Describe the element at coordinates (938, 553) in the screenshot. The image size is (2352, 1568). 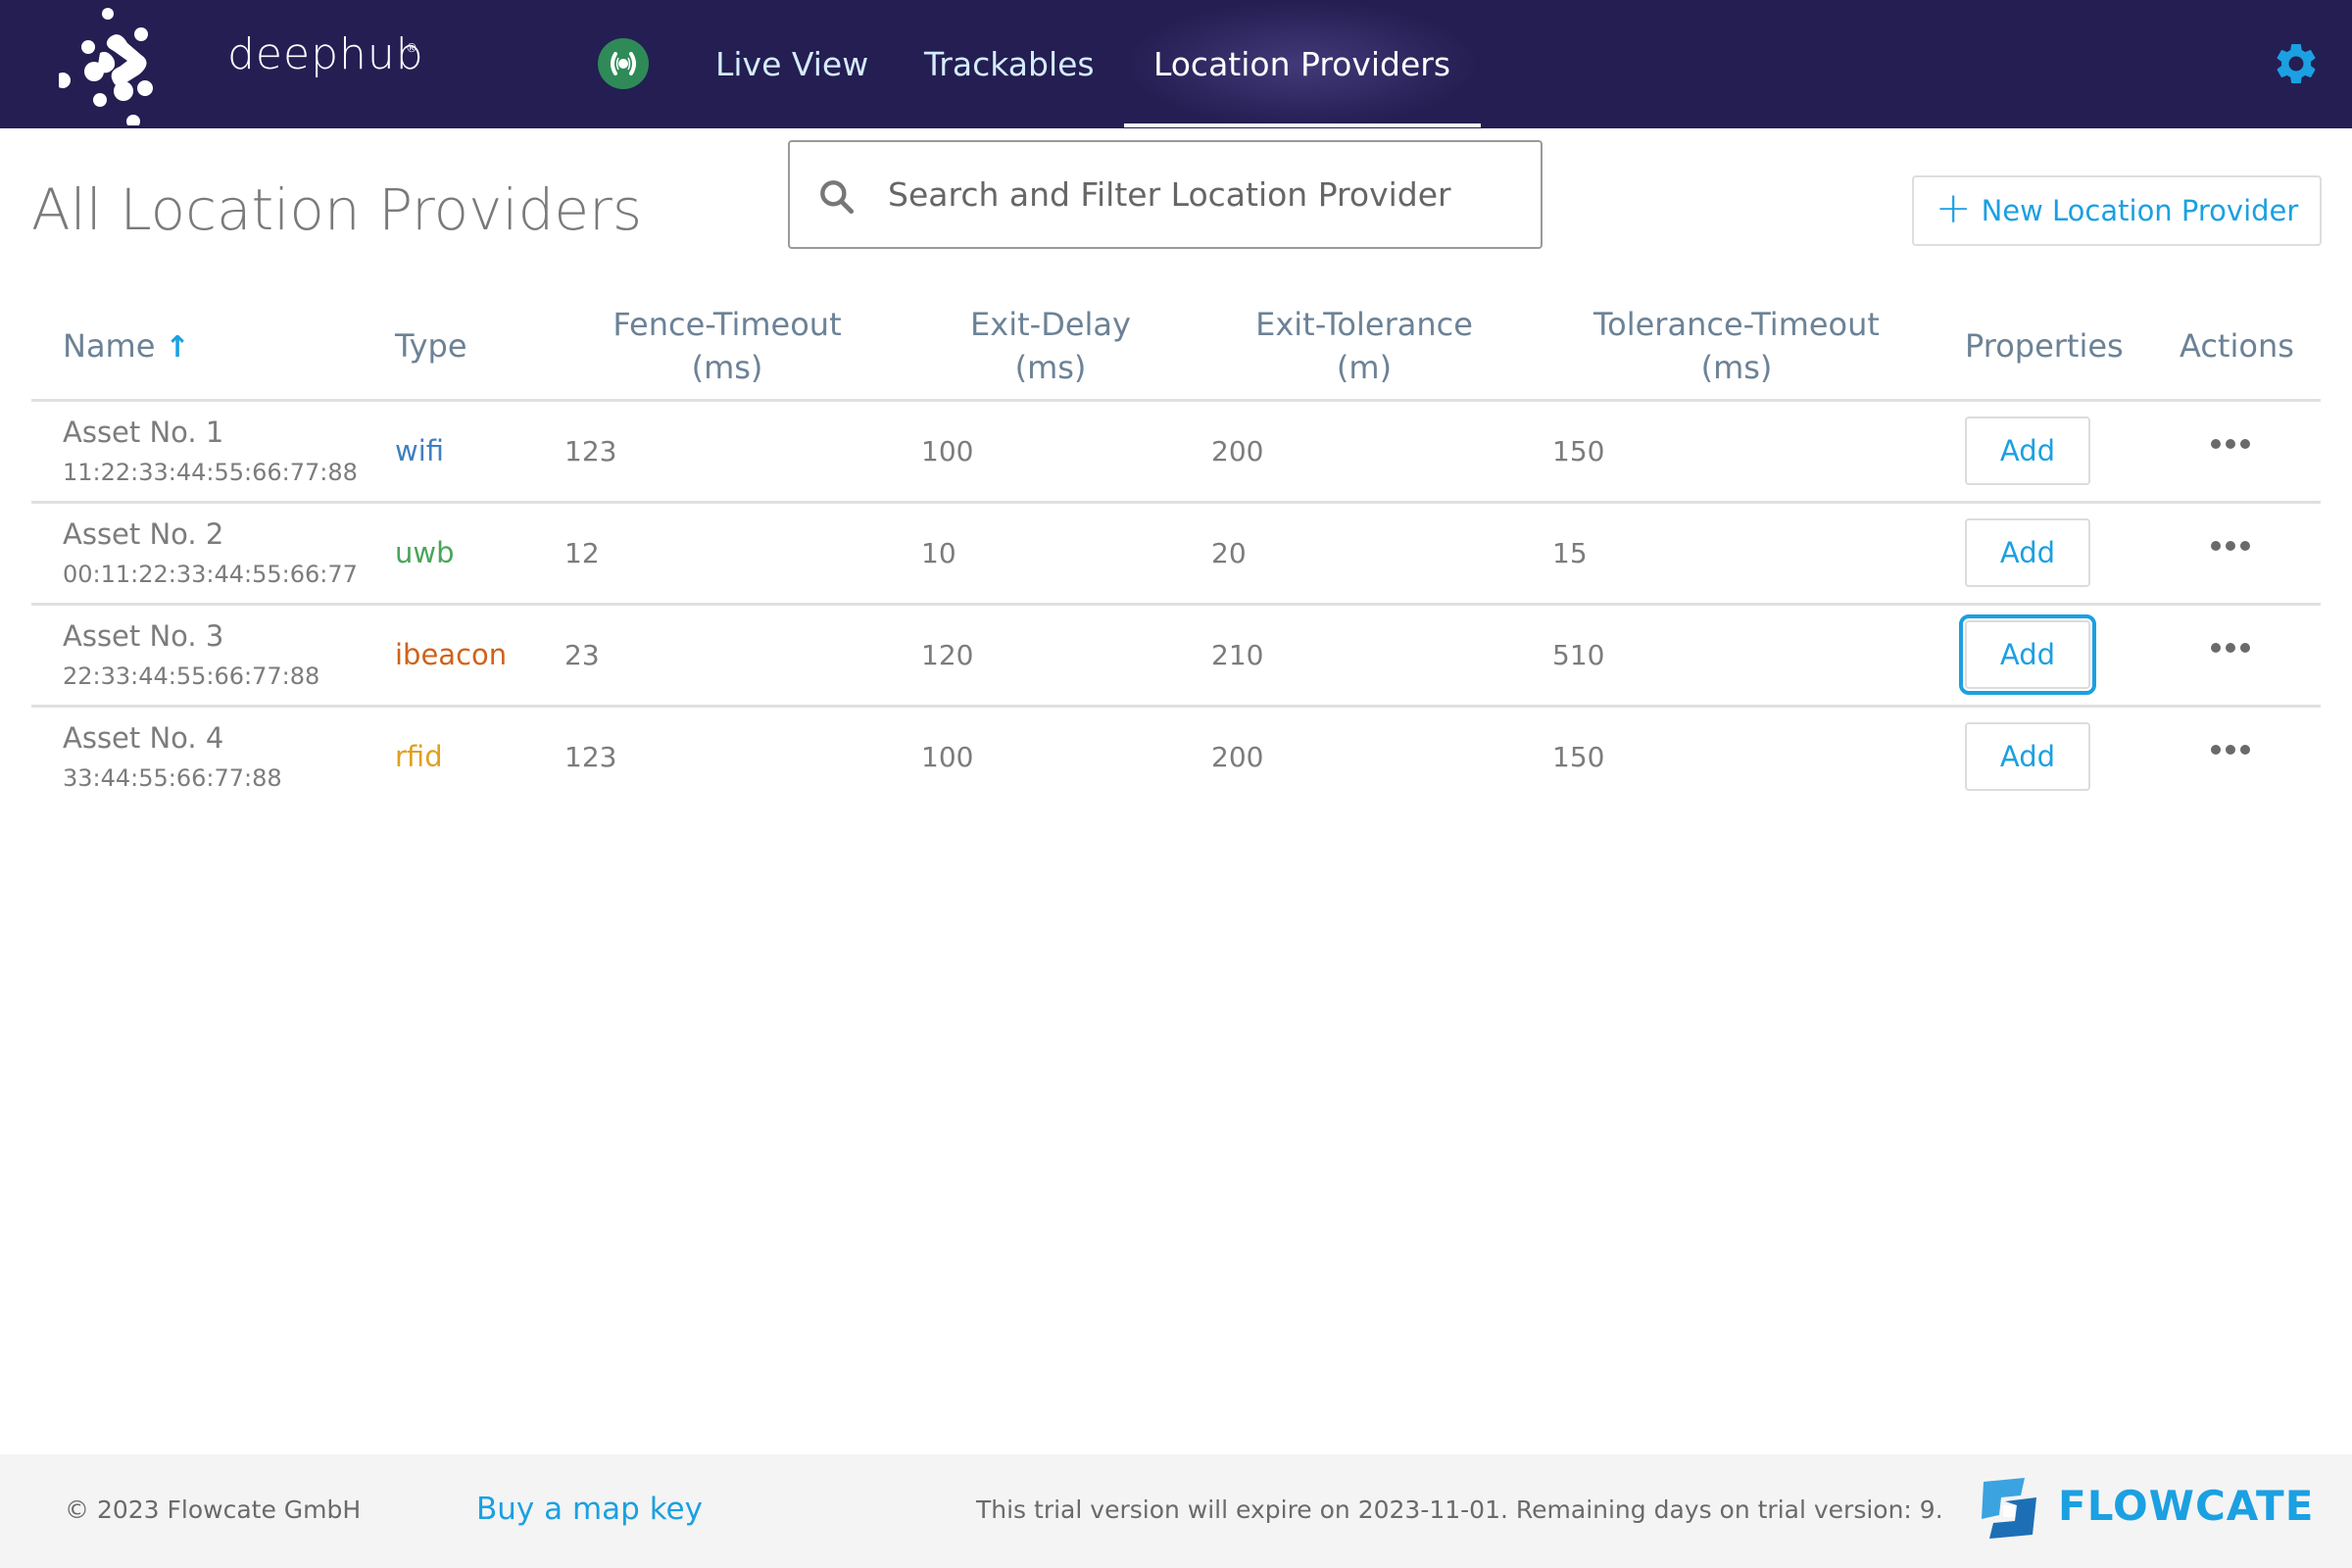
I see `exit-delay-value: 10` at that location.